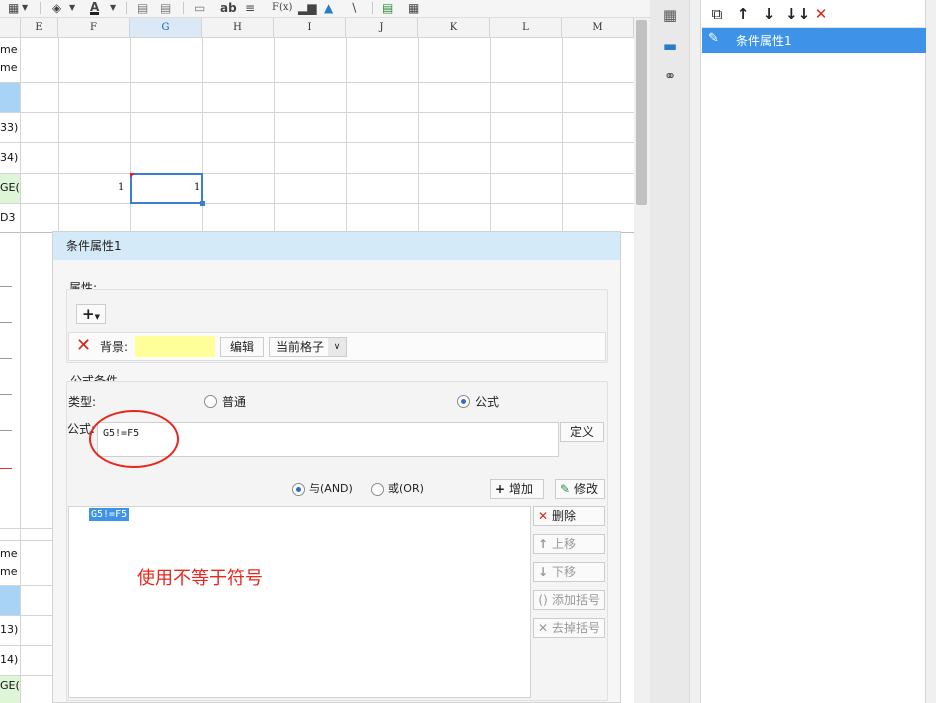 Image resolution: width=936 pixels, height=703 pixels. What do you see at coordinates (797, 14) in the screenshot?
I see `move-bottom-icon: ↓↓` at bounding box center [797, 14].